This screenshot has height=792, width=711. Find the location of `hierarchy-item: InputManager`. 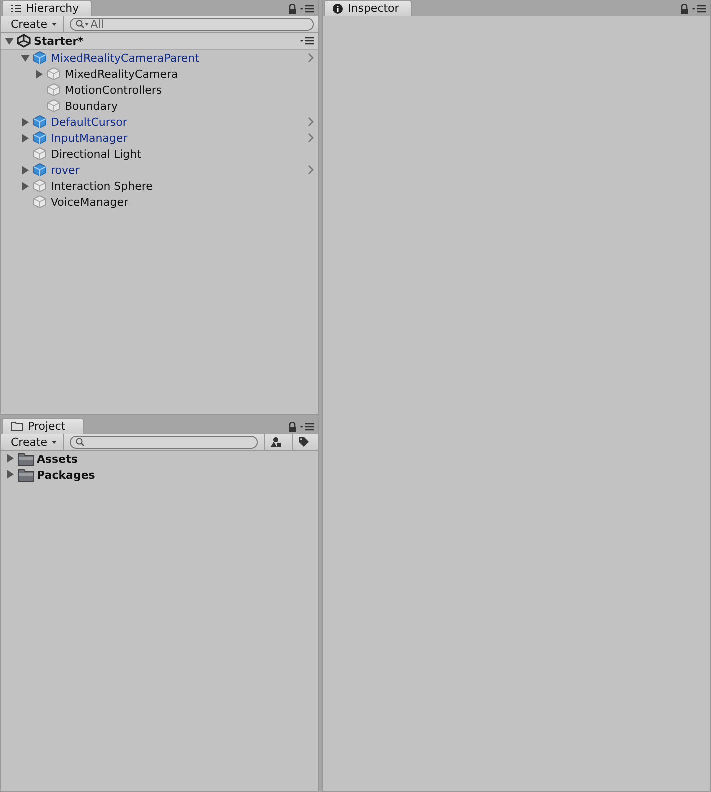

hierarchy-item: InputManager is located at coordinates (159, 138).